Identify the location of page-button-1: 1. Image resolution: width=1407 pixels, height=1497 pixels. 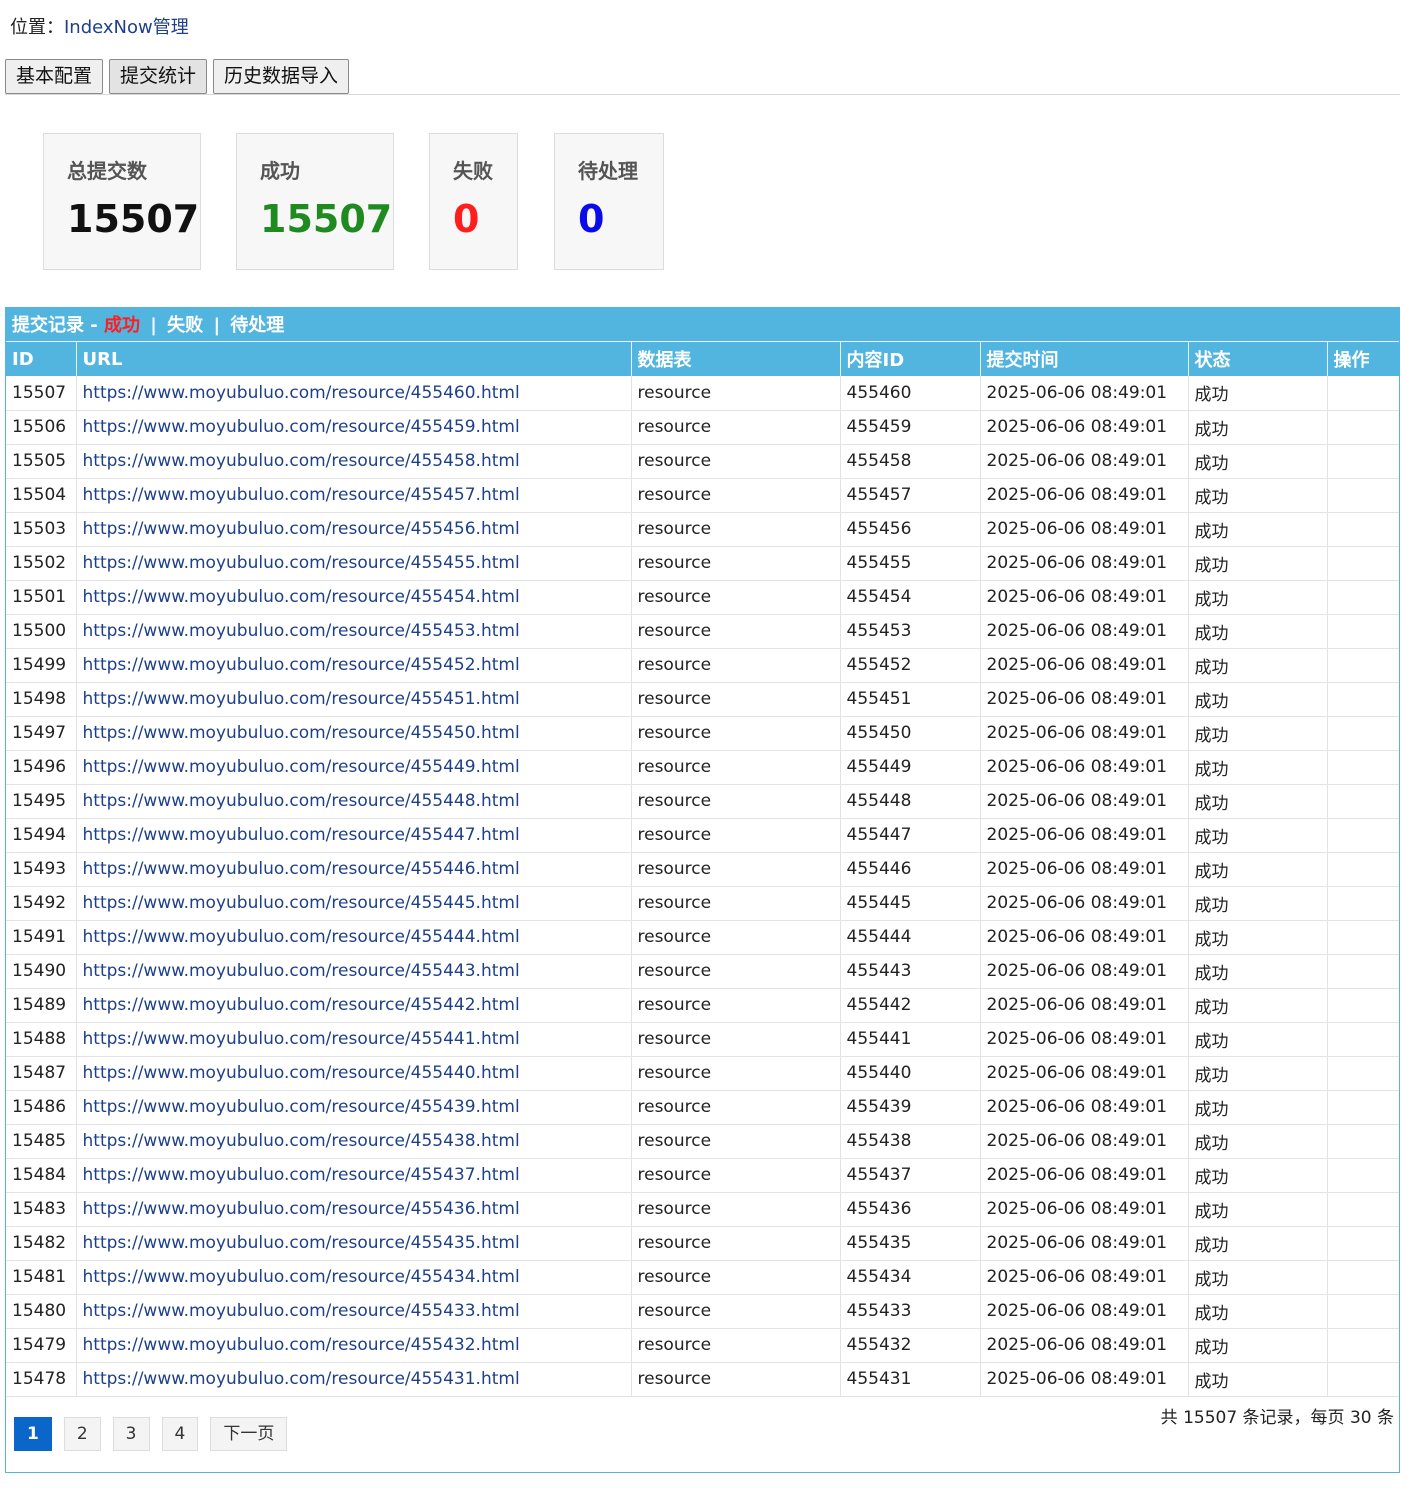
(33, 1434).